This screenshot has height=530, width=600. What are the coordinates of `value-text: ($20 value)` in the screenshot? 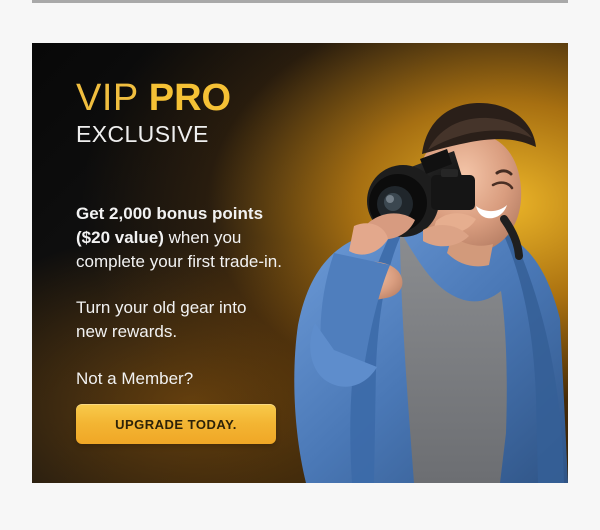 It's located at (120, 237).